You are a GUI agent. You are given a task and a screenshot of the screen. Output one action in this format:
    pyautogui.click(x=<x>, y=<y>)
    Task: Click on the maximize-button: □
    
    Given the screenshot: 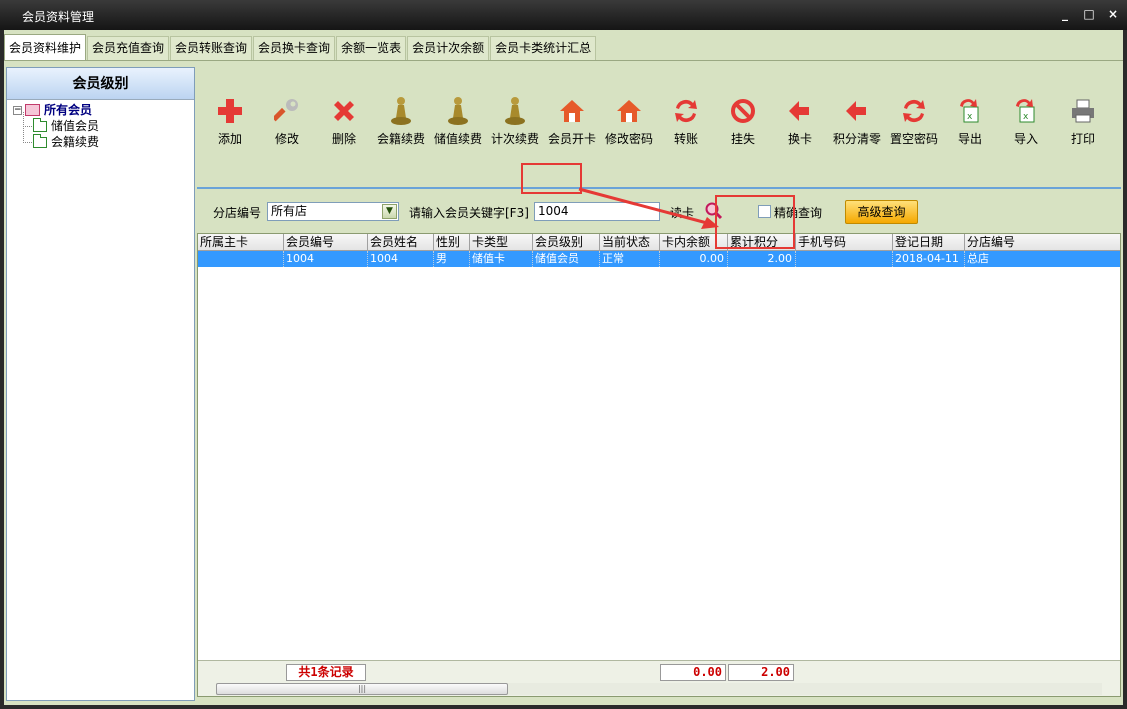 What is the action you would take?
    pyautogui.click(x=1089, y=14)
    